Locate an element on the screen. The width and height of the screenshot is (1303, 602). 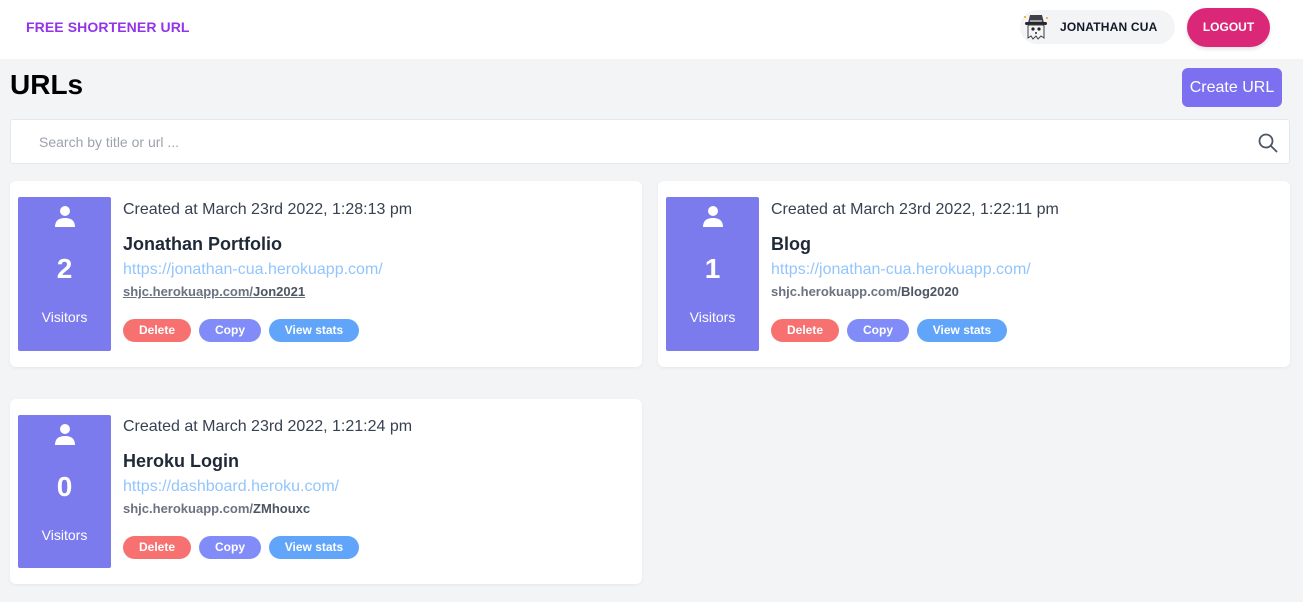
short-url-link: shjc.herokuapp.com/Jon2021 is located at coordinates (214, 291).